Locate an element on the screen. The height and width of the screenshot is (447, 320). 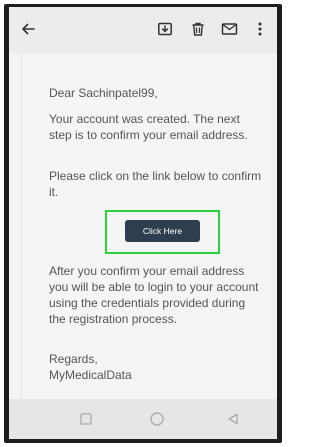
delete-icon is located at coordinates (198, 29).